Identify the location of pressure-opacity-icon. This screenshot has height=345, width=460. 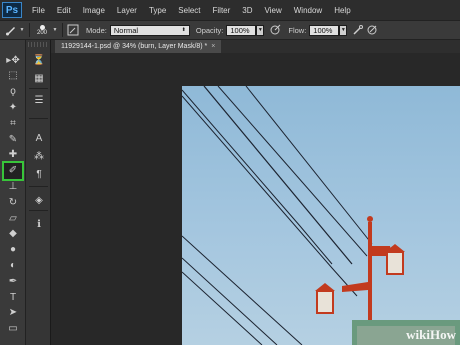
(275, 30).